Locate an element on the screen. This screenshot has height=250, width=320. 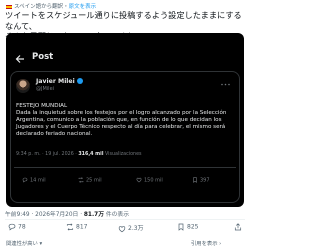
retweet-button: 817 is located at coordinates (76, 227).